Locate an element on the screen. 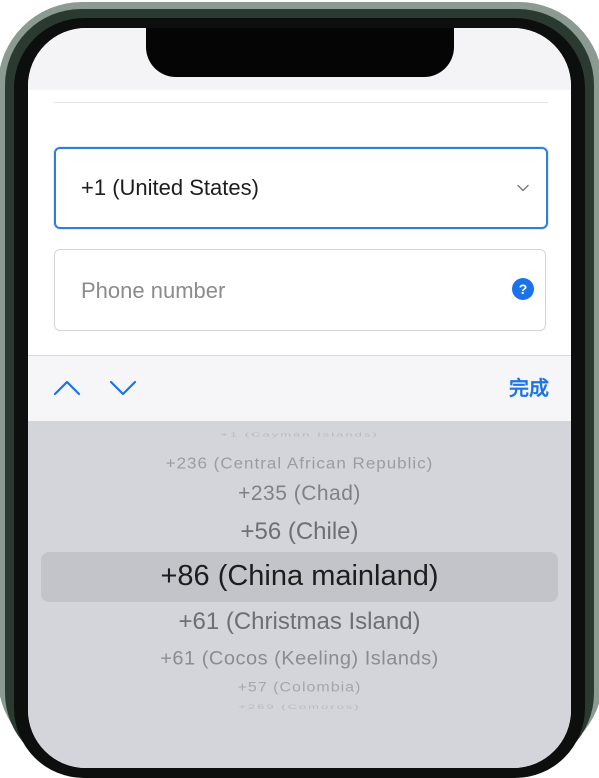 The width and height of the screenshot is (599, 778). divider is located at coordinates (301, 102).